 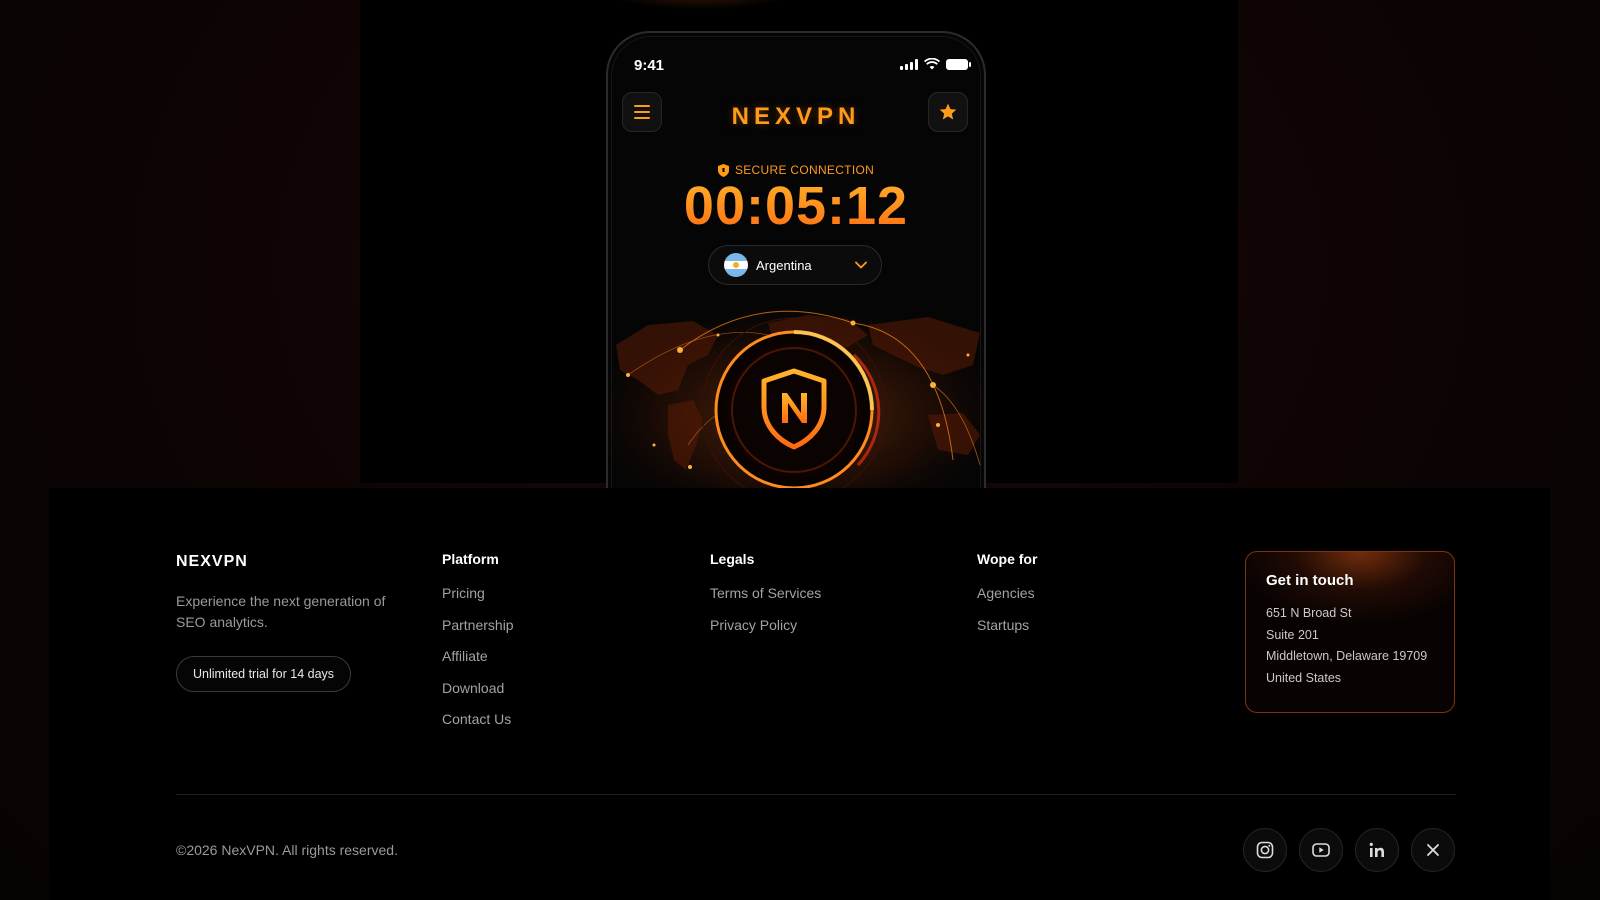 I want to click on footer-link-contact-us: Contact Us, so click(x=478, y=727).